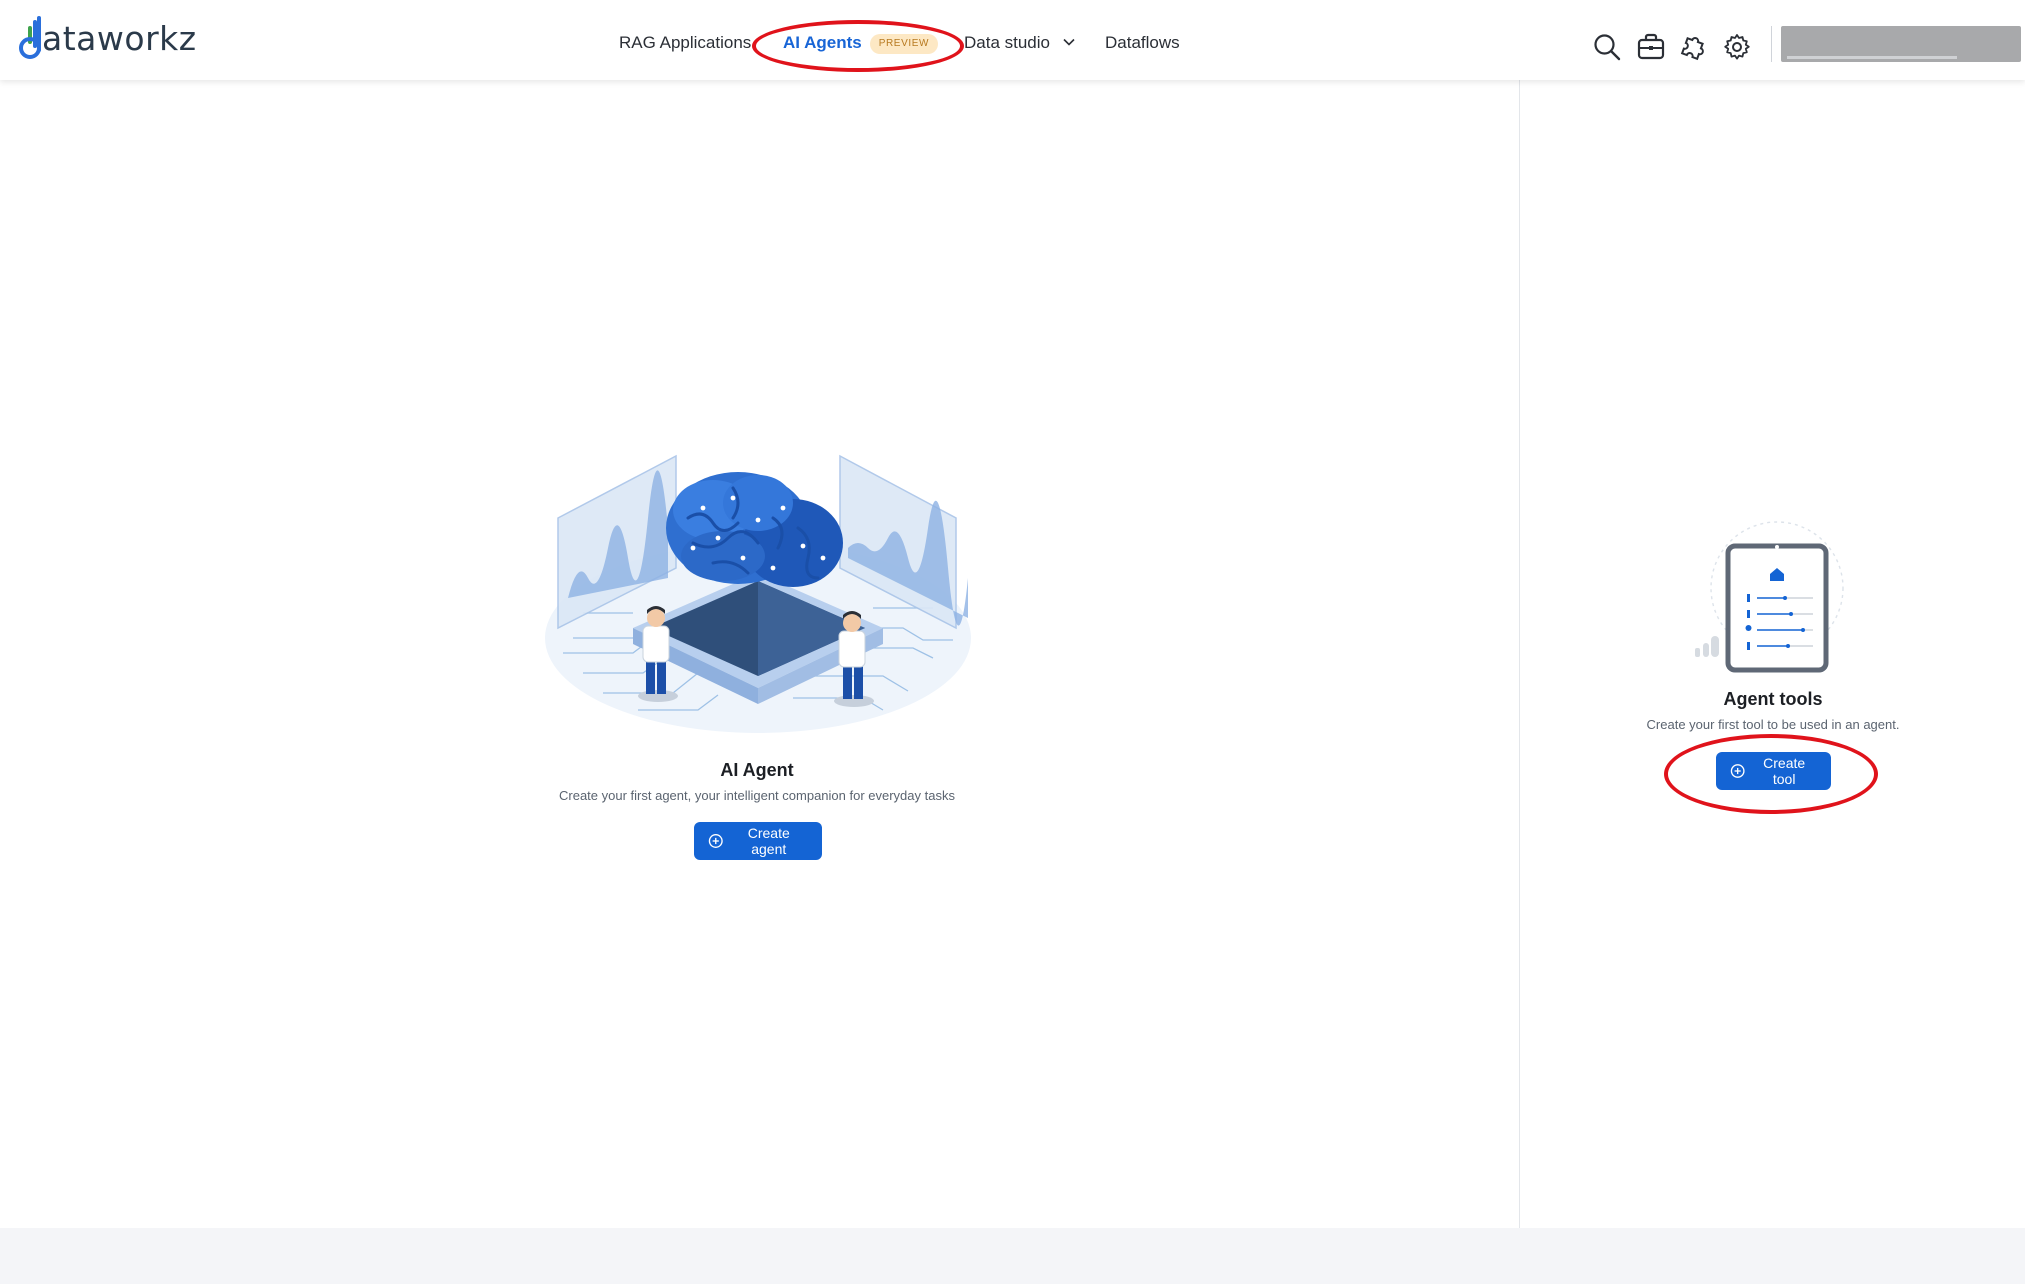  What do you see at coordinates (1607, 47) in the screenshot?
I see `search-icon` at bounding box center [1607, 47].